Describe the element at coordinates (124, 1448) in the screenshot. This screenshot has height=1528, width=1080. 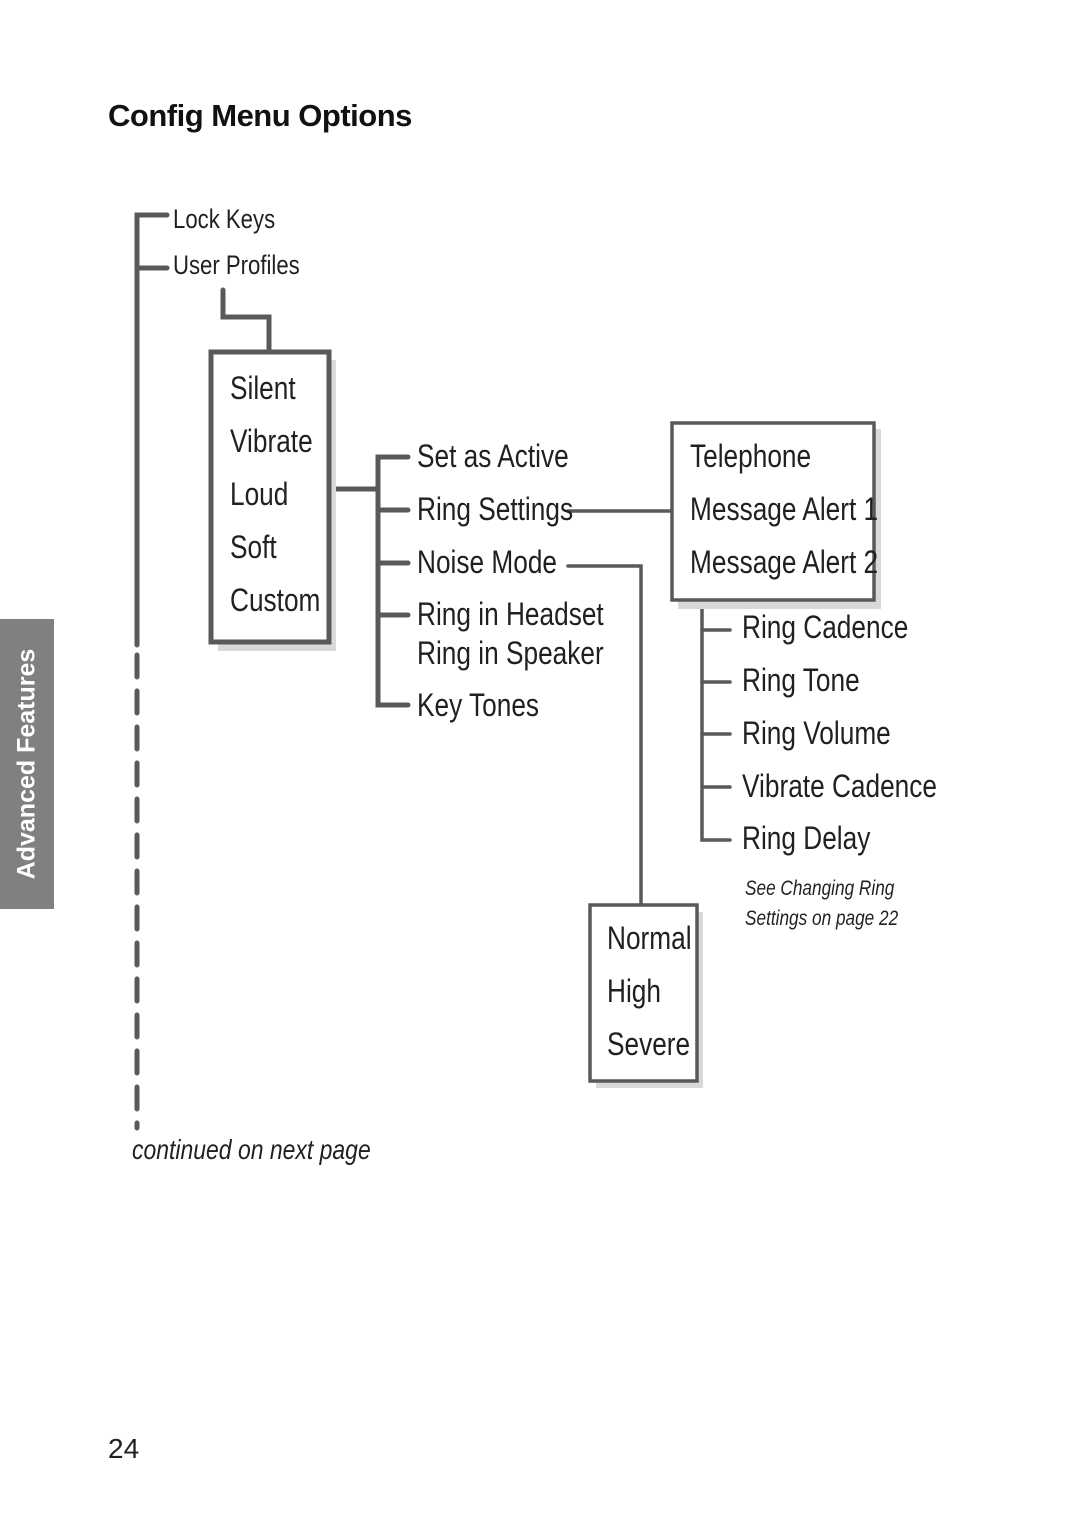
I see `page-number: 24` at that location.